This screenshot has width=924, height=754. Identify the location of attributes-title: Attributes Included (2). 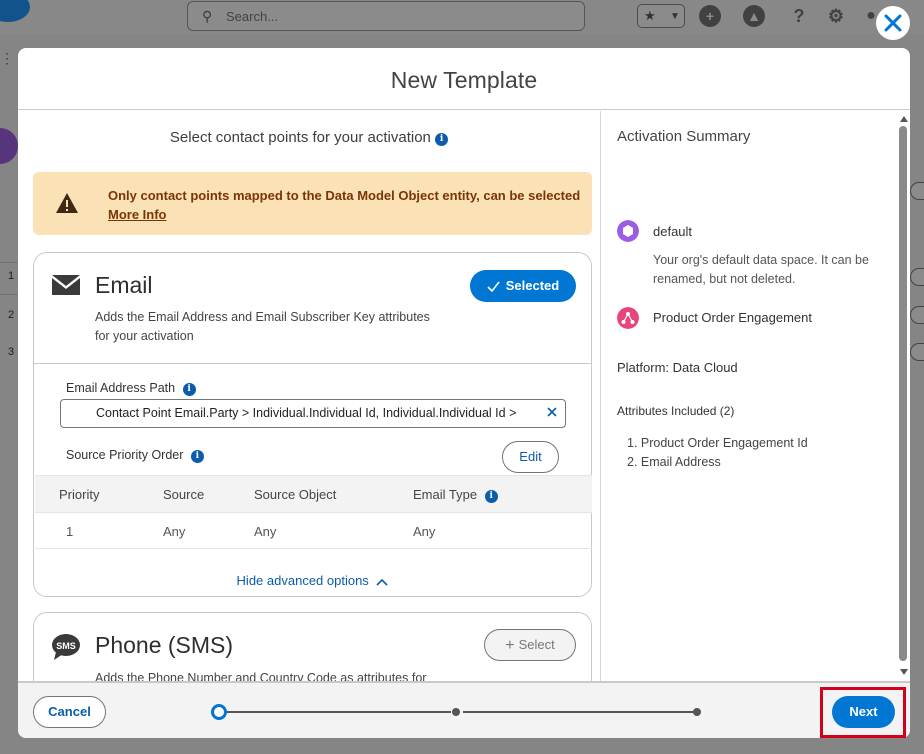
(676, 411).